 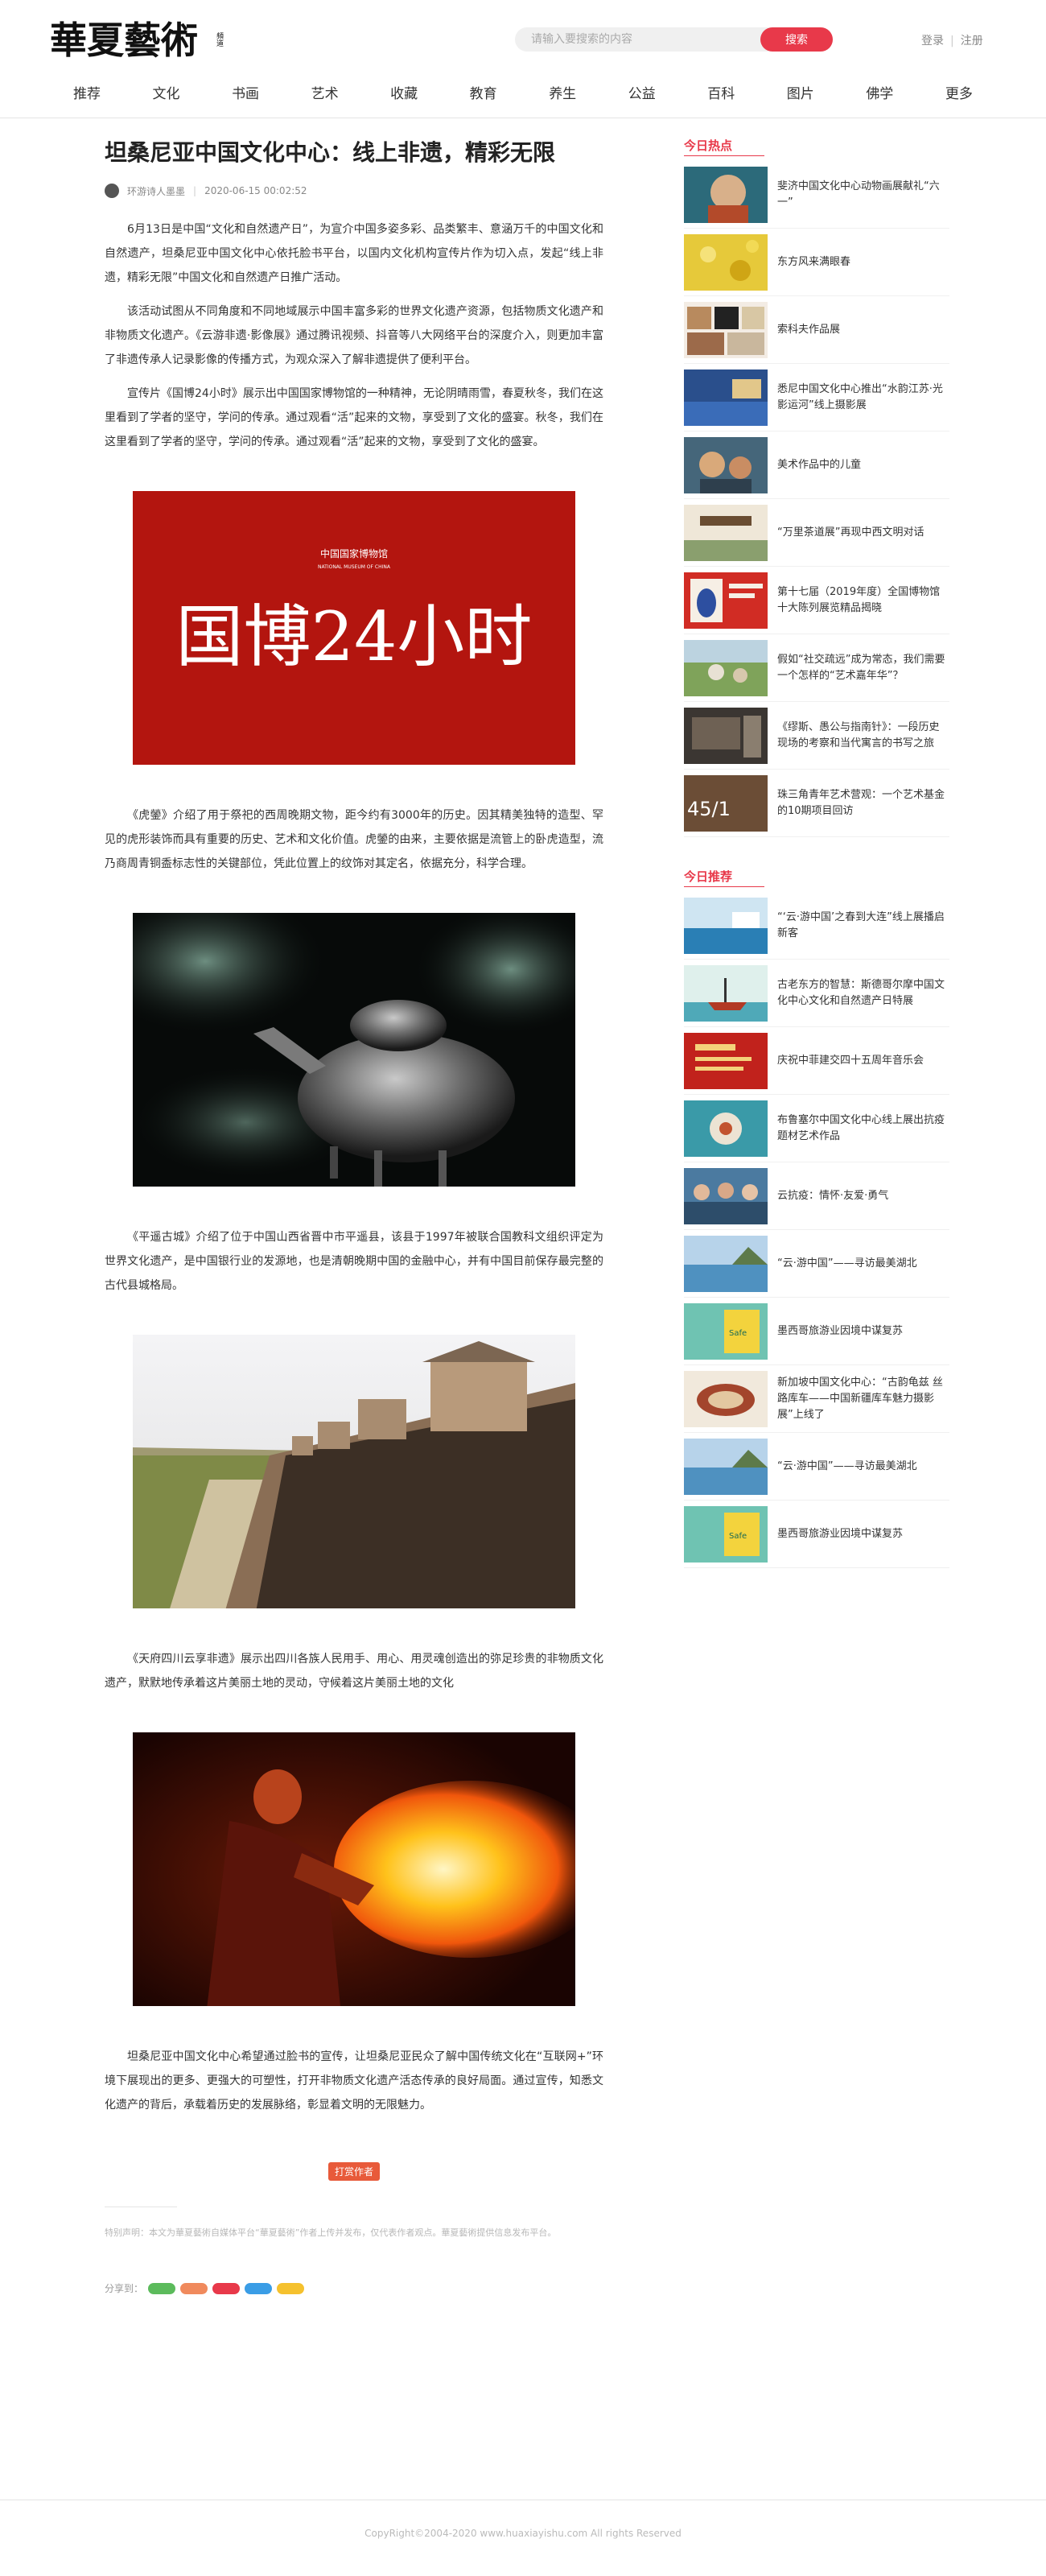 I want to click on tiger-vessel-image, so click(x=354, y=1050).